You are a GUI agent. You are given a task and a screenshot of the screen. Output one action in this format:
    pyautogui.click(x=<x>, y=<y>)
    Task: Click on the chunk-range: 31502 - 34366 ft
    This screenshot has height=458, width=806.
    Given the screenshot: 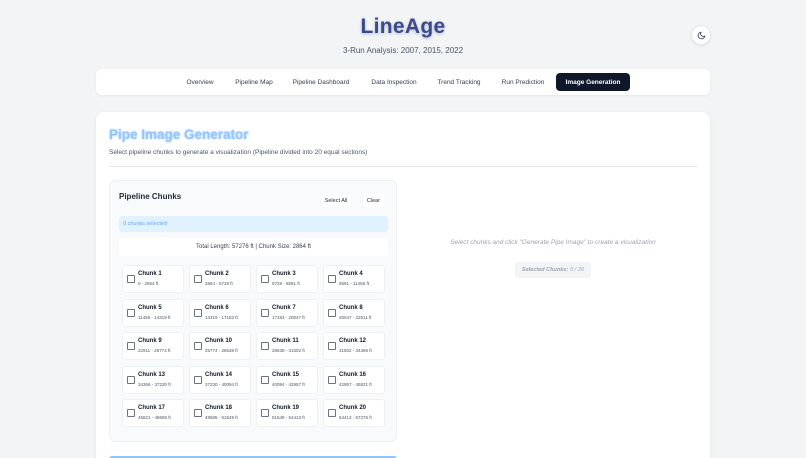 What is the action you would take?
    pyautogui.click(x=355, y=350)
    